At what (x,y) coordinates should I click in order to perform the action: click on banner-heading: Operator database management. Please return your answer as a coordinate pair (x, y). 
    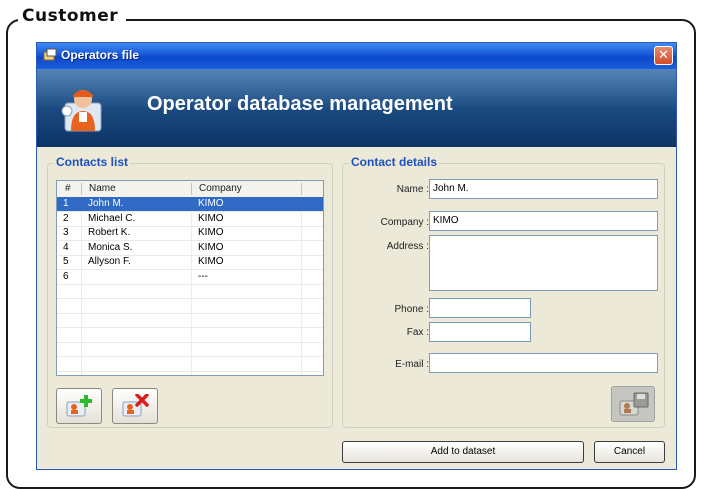
    Looking at the image, I should click on (300, 104).